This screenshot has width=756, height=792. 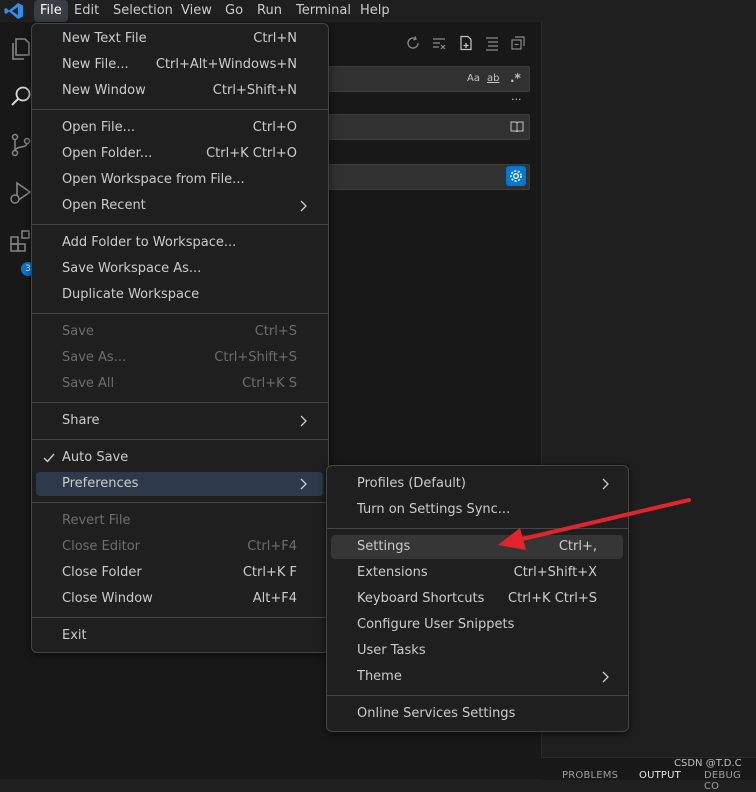 What do you see at coordinates (473, 78) in the screenshot?
I see `match-case-toggle: Aa` at bounding box center [473, 78].